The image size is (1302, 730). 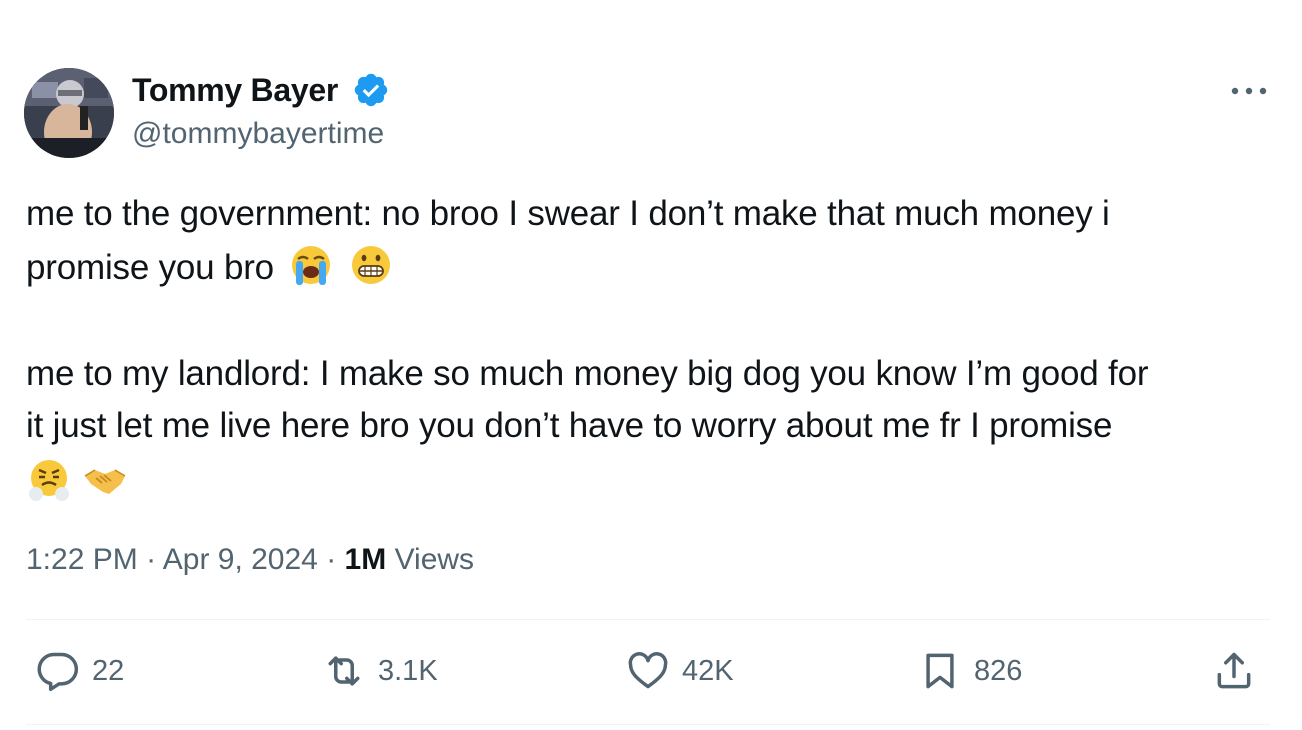 I want to click on avatar, so click(x=69, y=113).